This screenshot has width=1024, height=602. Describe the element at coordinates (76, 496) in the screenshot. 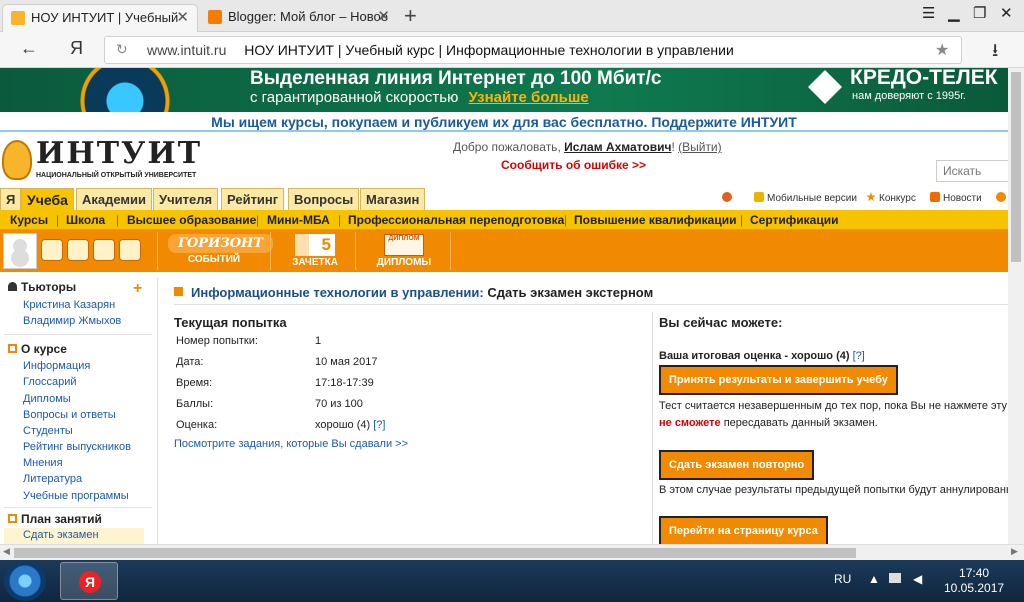

I see `sidebar-item-programs: Учебные программы` at that location.